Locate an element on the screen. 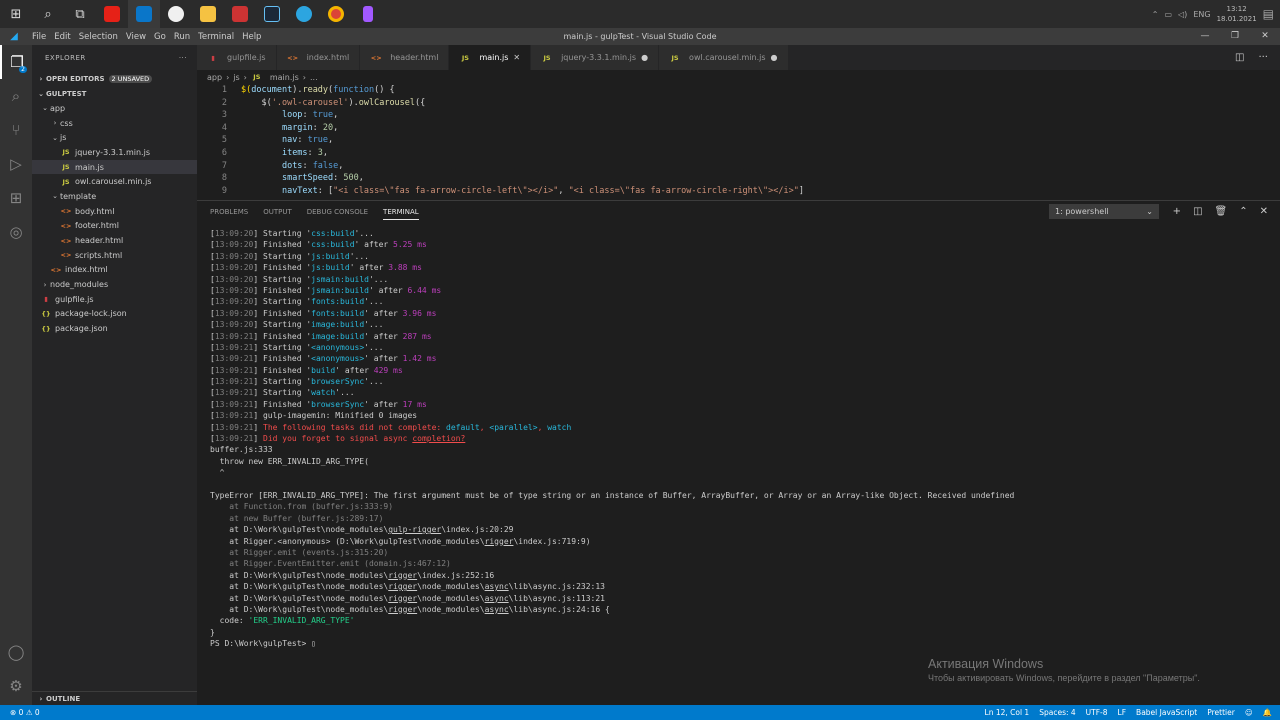  menu-edit: Edit is located at coordinates (62, 37).